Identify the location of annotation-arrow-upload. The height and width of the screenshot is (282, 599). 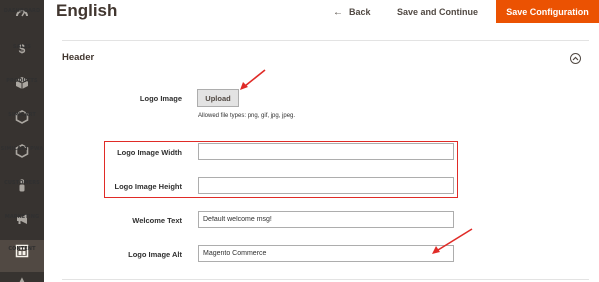
(253, 79).